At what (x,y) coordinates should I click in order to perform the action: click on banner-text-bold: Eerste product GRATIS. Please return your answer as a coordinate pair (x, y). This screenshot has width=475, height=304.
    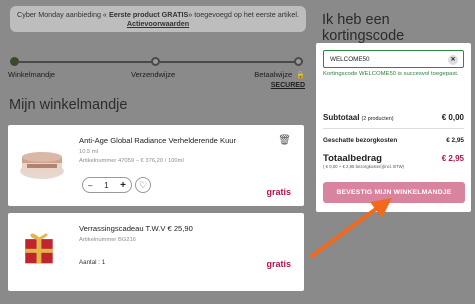
    Looking at the image, I should click on (148, 14).